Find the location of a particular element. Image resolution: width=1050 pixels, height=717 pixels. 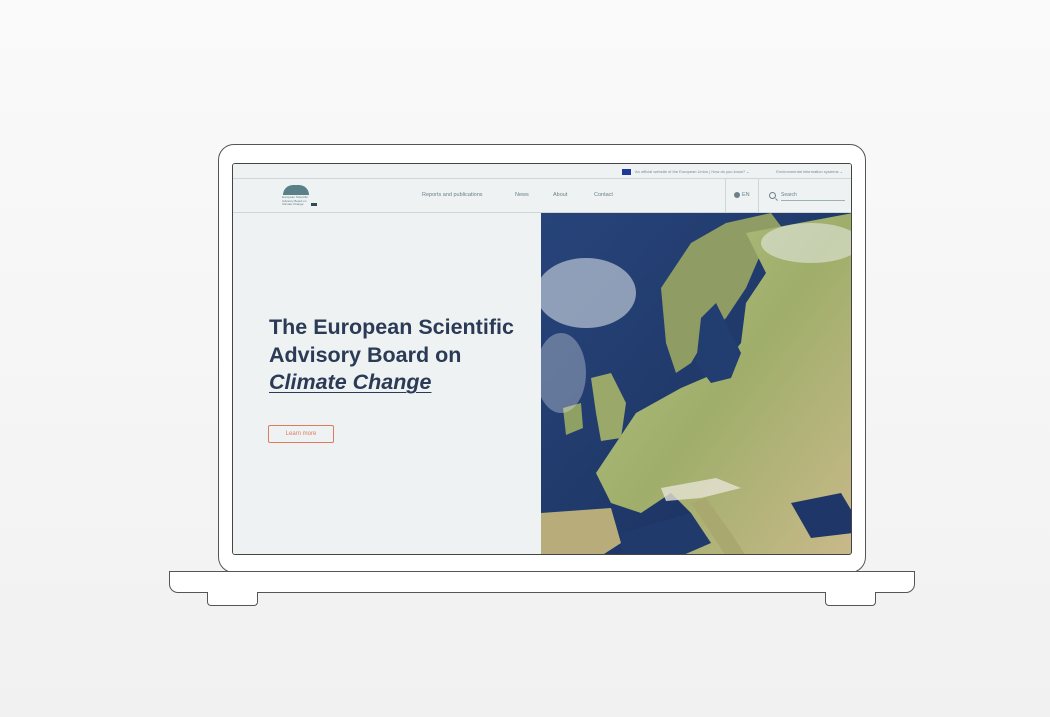

learn-more-button: Learn more is located at coordinates (301, 434).